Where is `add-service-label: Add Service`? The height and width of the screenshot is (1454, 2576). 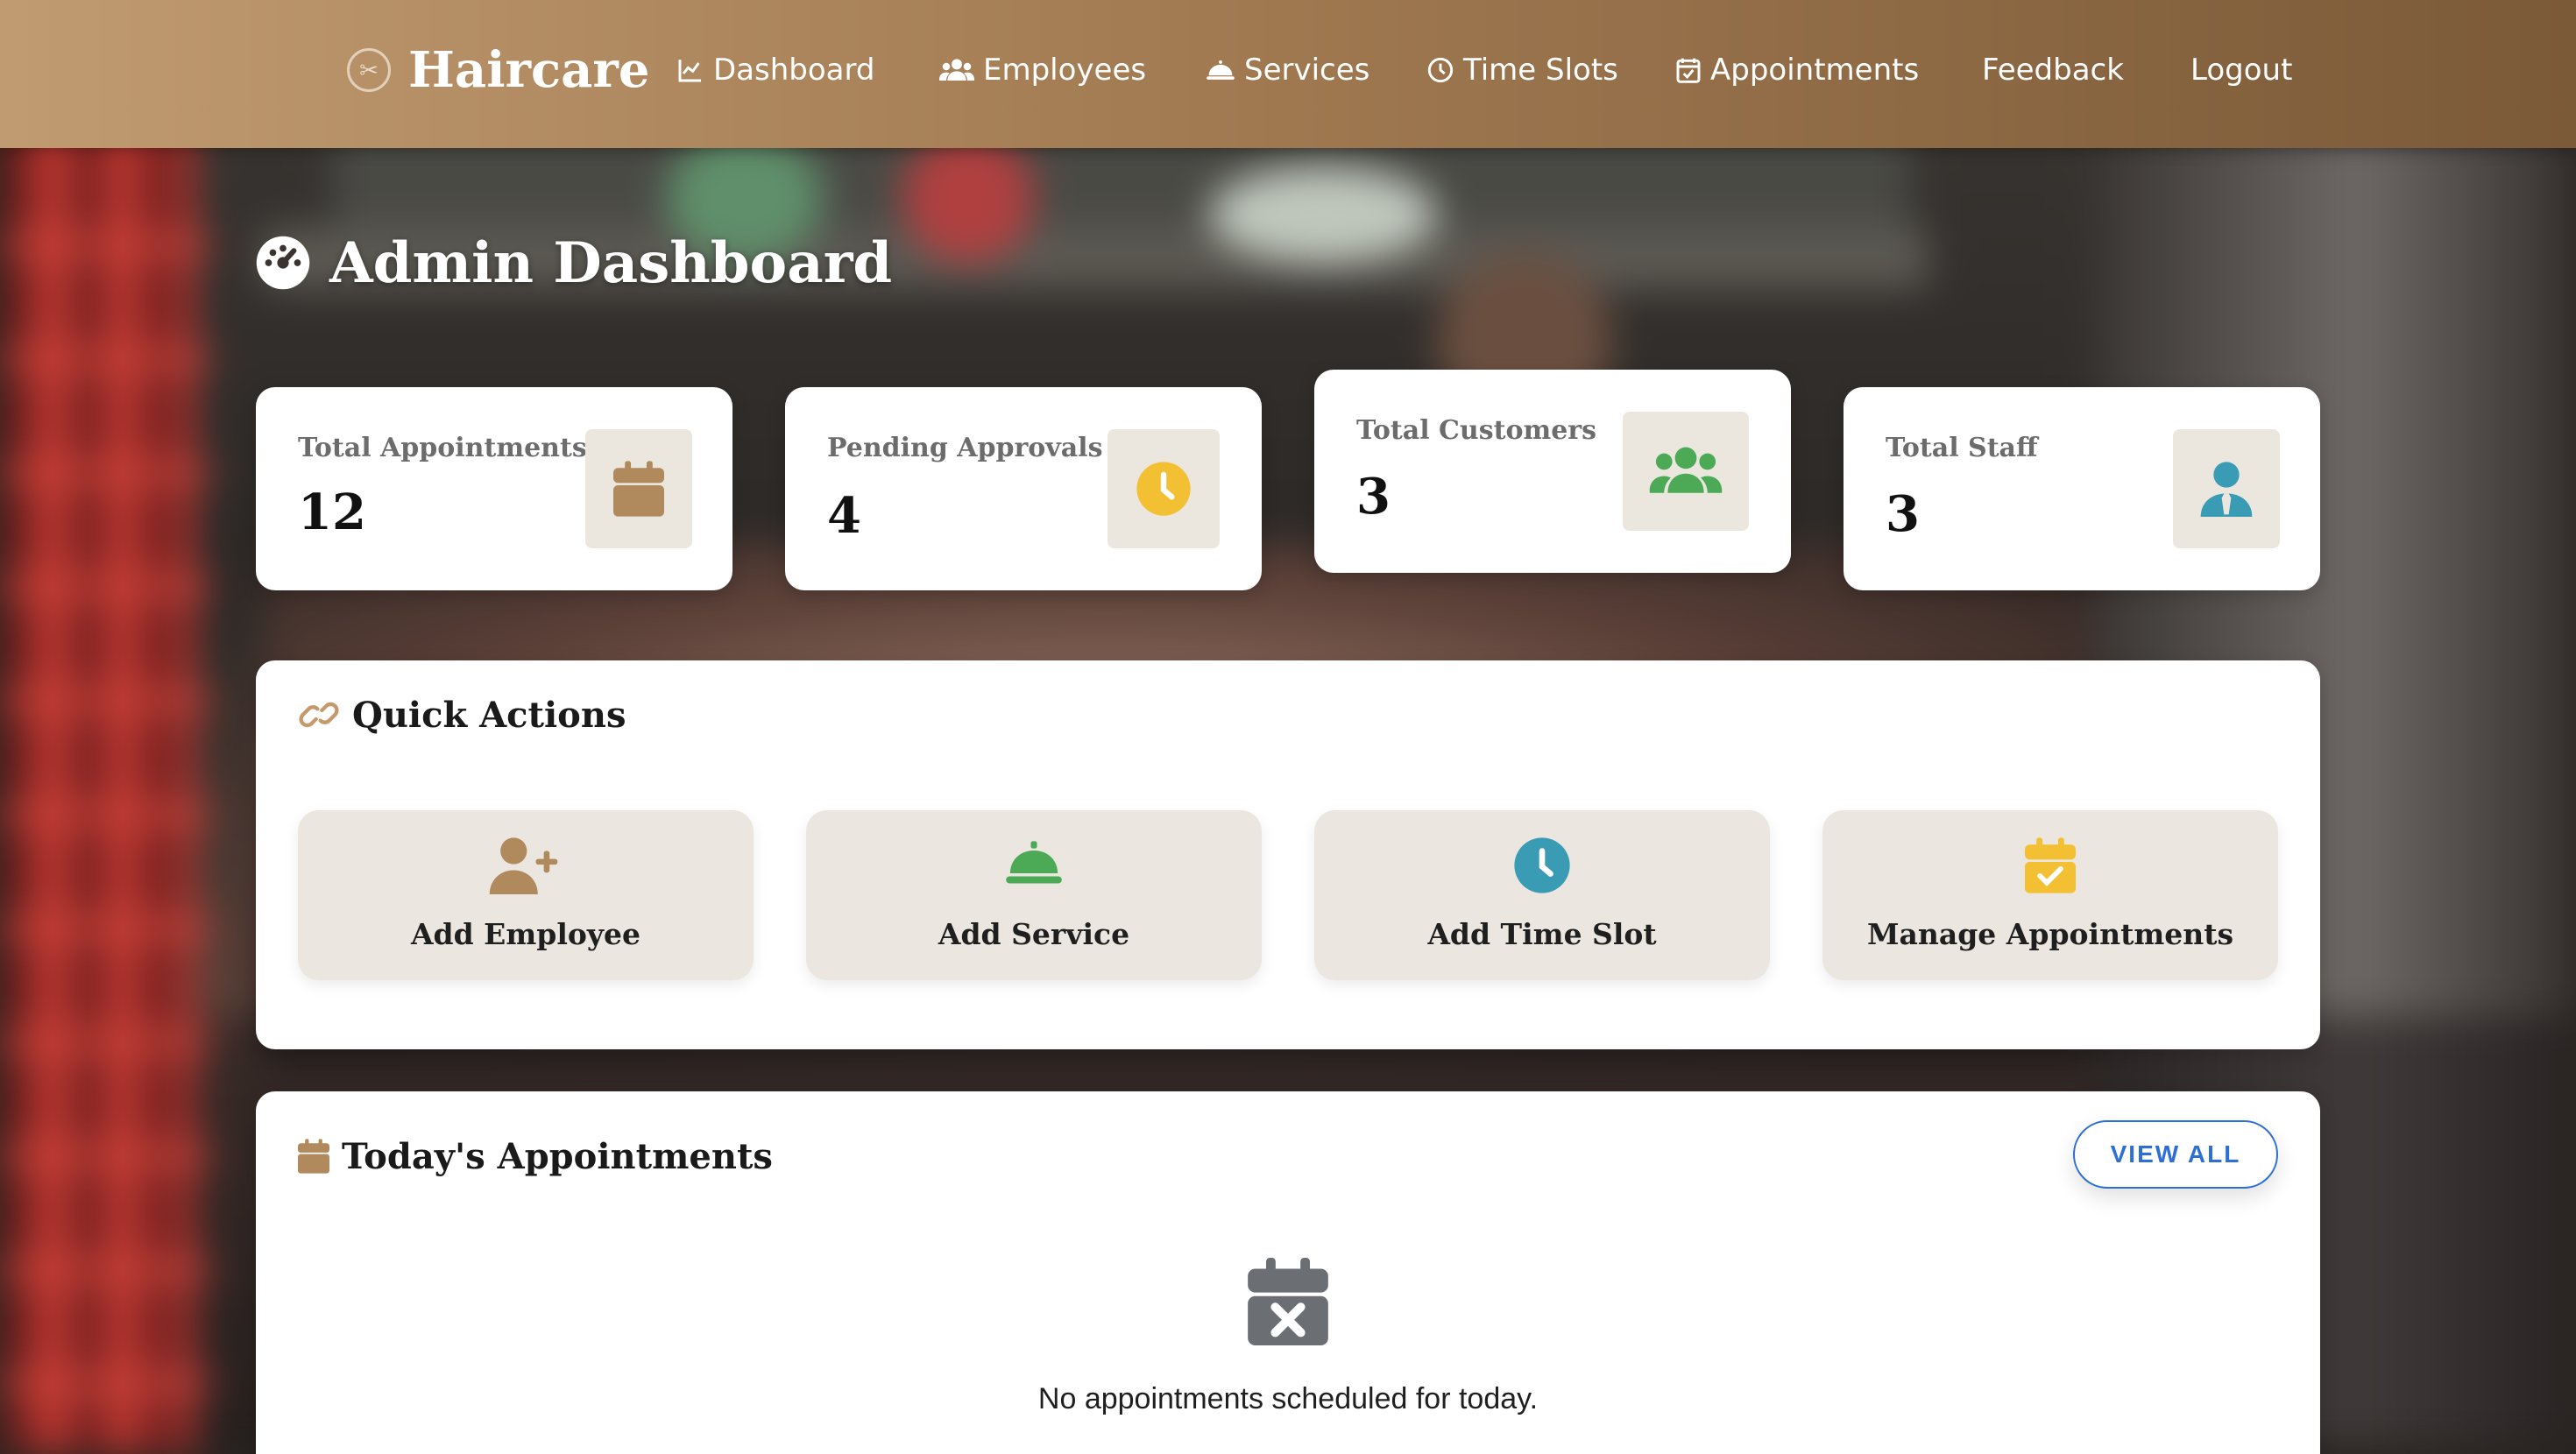 add-service-label: Add Service is located at coordinates (1034, 934).